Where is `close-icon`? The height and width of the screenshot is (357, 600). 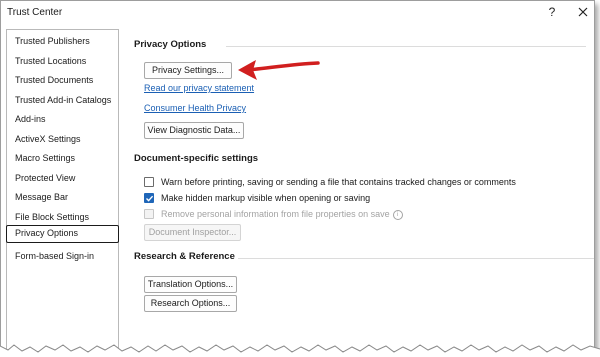
close-icon is located at coordinates (583, 12).